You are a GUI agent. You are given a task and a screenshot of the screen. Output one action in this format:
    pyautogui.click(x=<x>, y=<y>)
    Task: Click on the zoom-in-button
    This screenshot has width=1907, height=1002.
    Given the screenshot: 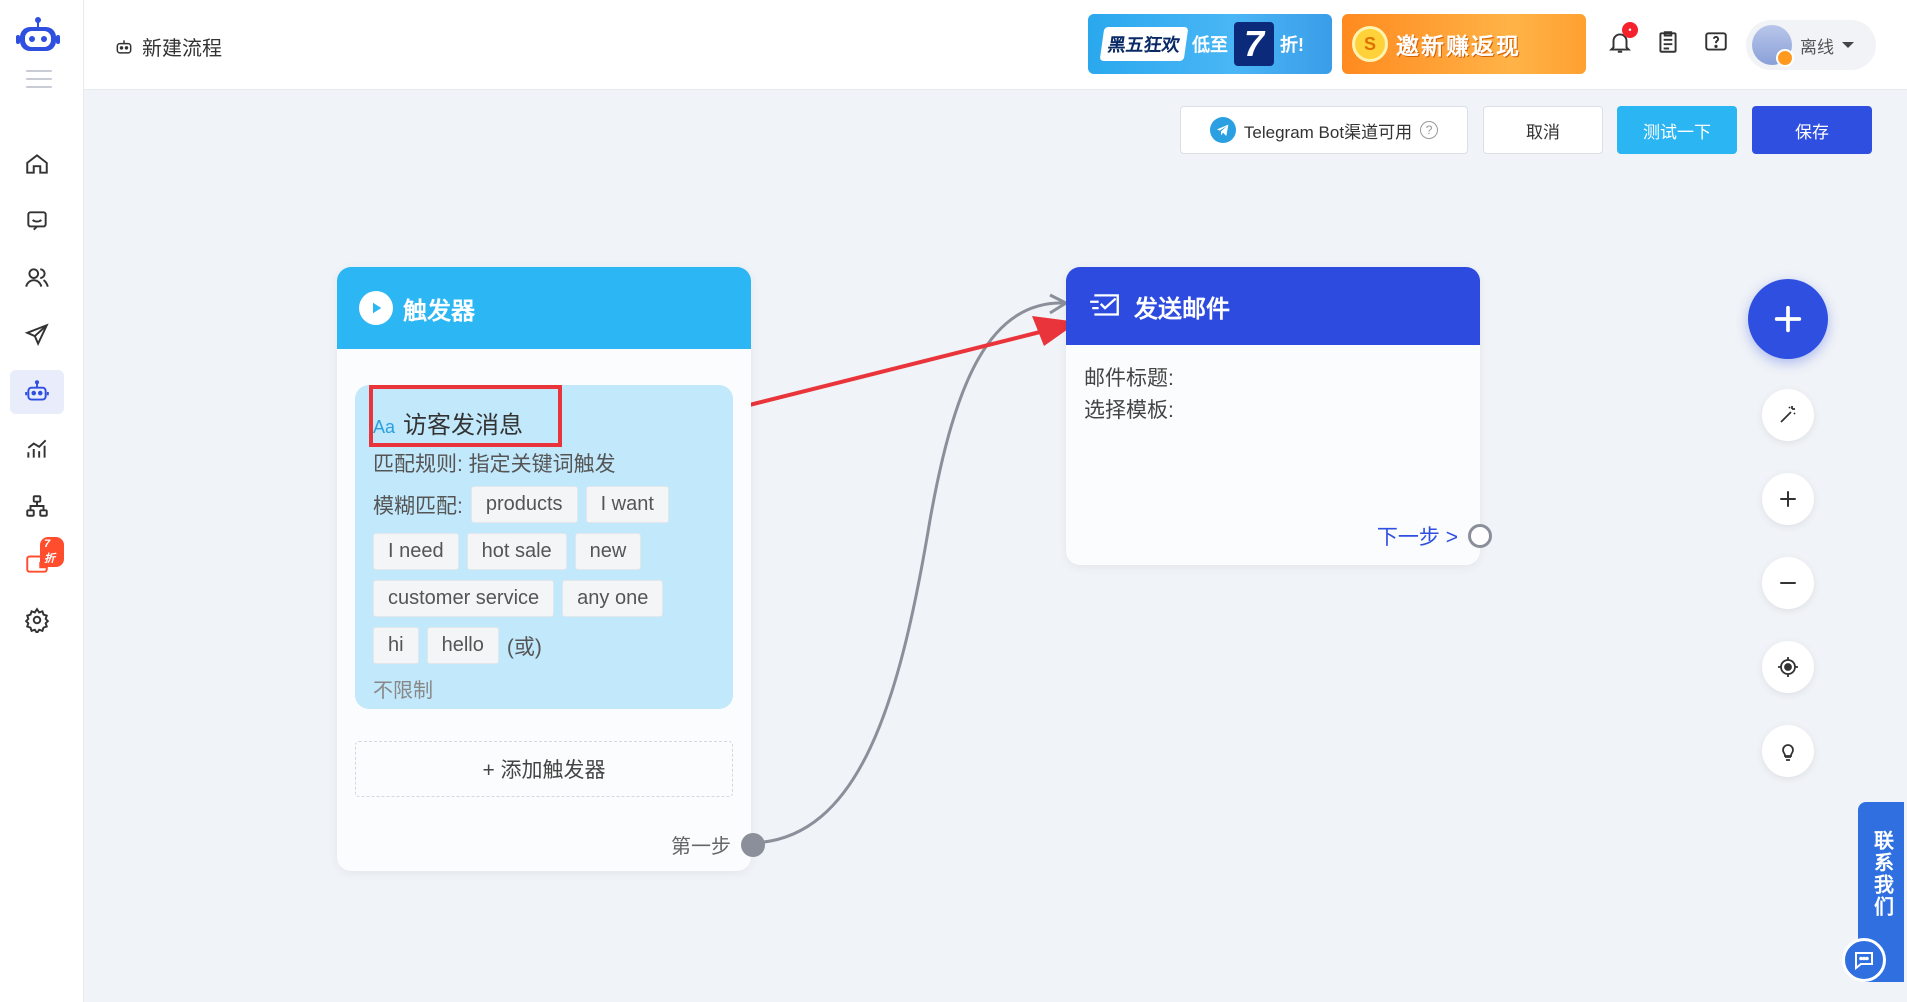 What is the action you would take?
    pyautogui.click(x=1788, y=499)
    